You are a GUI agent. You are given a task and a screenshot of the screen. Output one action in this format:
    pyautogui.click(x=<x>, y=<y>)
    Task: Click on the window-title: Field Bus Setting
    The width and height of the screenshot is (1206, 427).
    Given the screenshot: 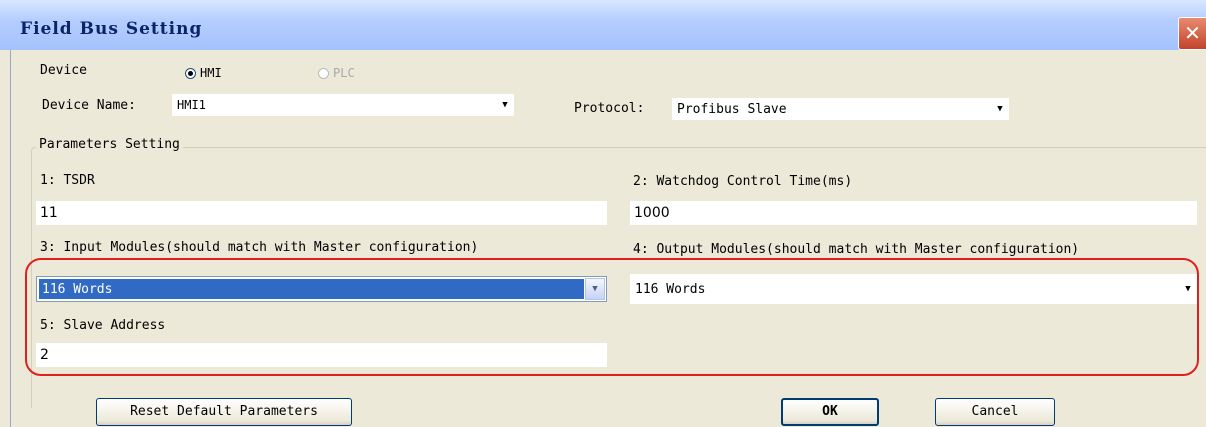 What is the action you would take?
    pyautogui.click(x=111, y=29)
    